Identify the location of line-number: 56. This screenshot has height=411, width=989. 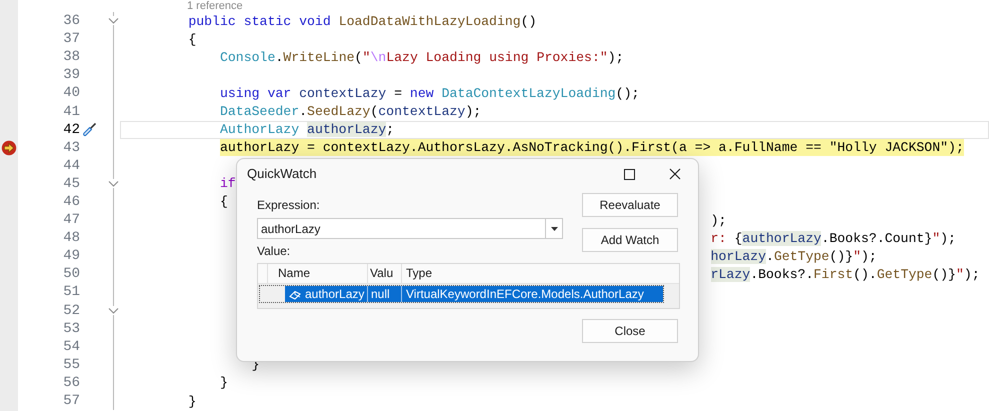
(71, 383).